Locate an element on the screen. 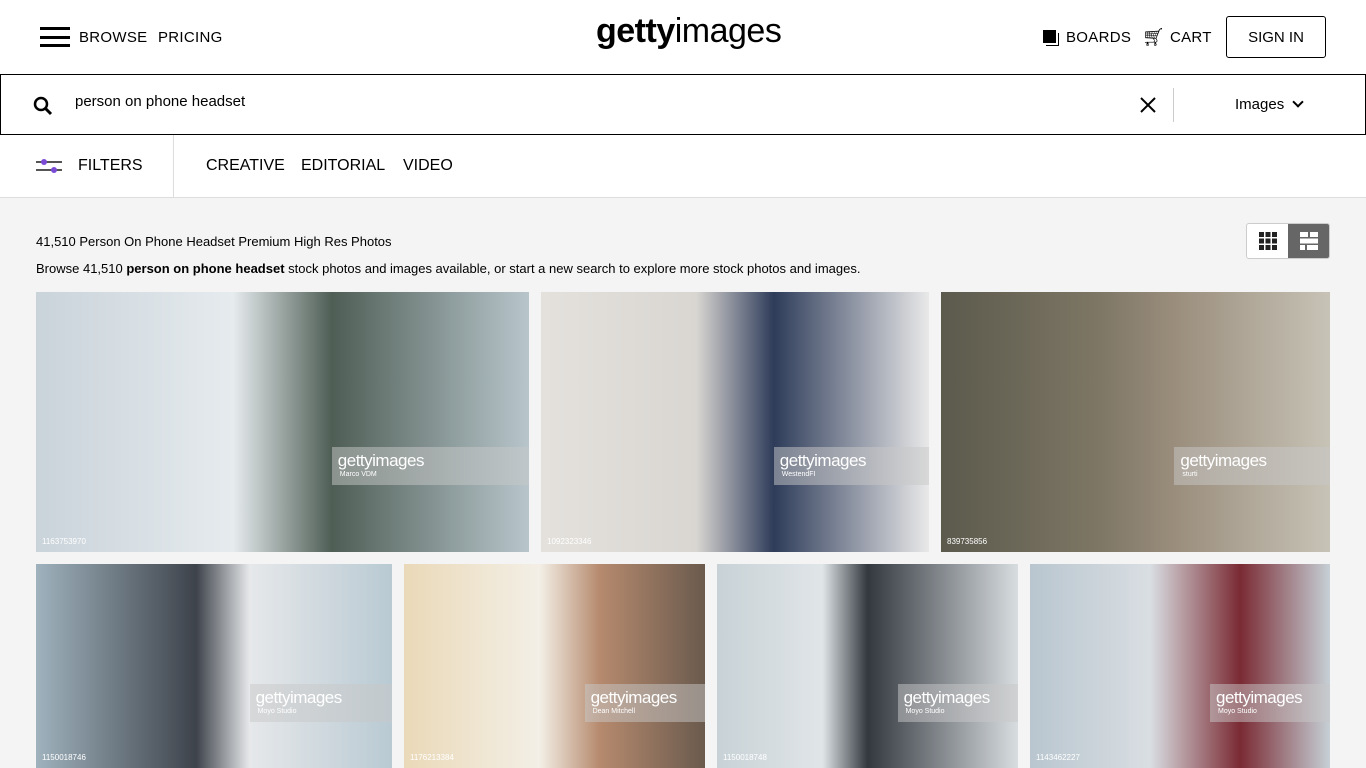 The width and height of the screenshot is (1366, 768). tab-editorial: EDITORIAL is located at coordinates (343, 166).